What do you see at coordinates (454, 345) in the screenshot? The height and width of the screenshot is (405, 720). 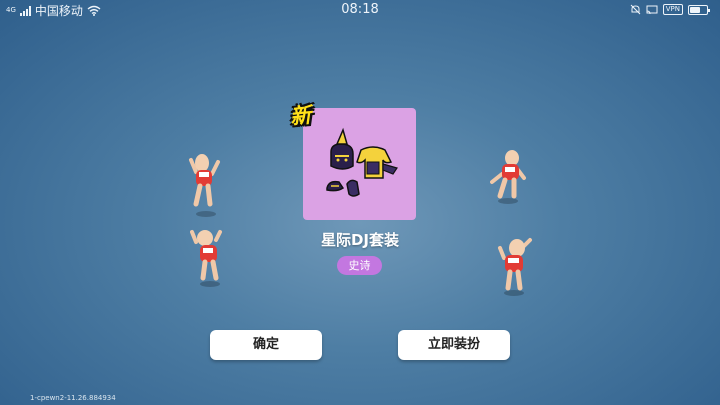 I see `equip-now-button: 立即装扮` at bounding box center [454, 345].